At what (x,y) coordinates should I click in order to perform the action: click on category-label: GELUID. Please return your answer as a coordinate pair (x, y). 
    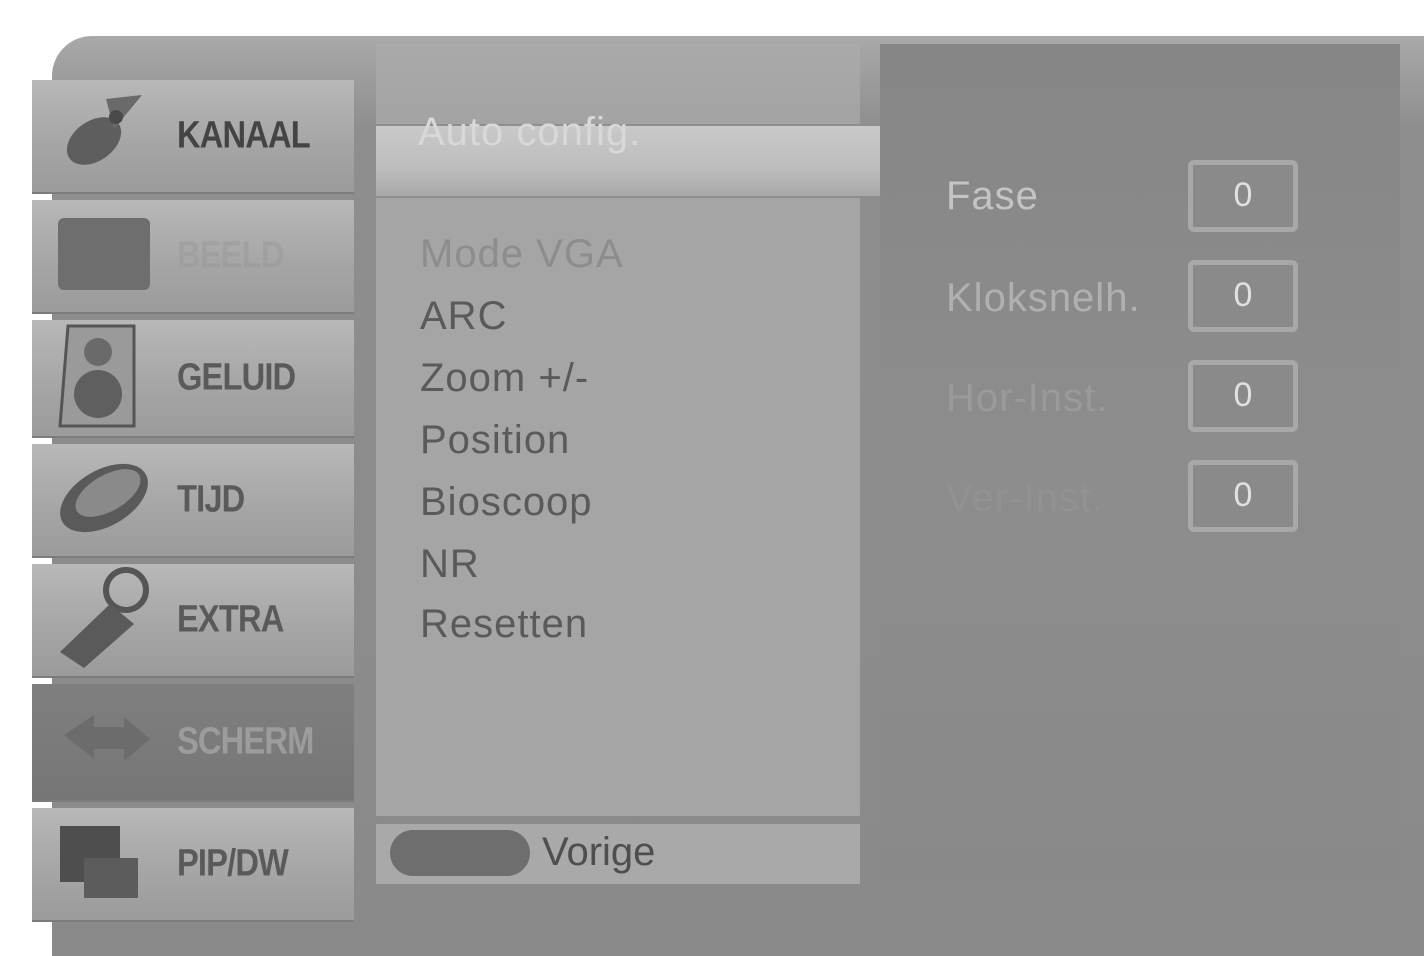
    Looking at the image, I should click on (236, 377).